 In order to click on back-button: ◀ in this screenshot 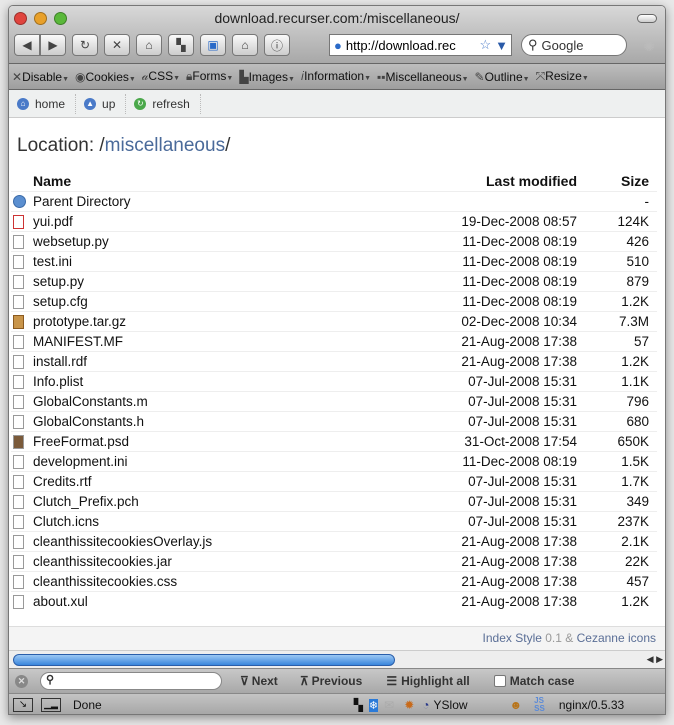, I will do `click(27, 45)`.